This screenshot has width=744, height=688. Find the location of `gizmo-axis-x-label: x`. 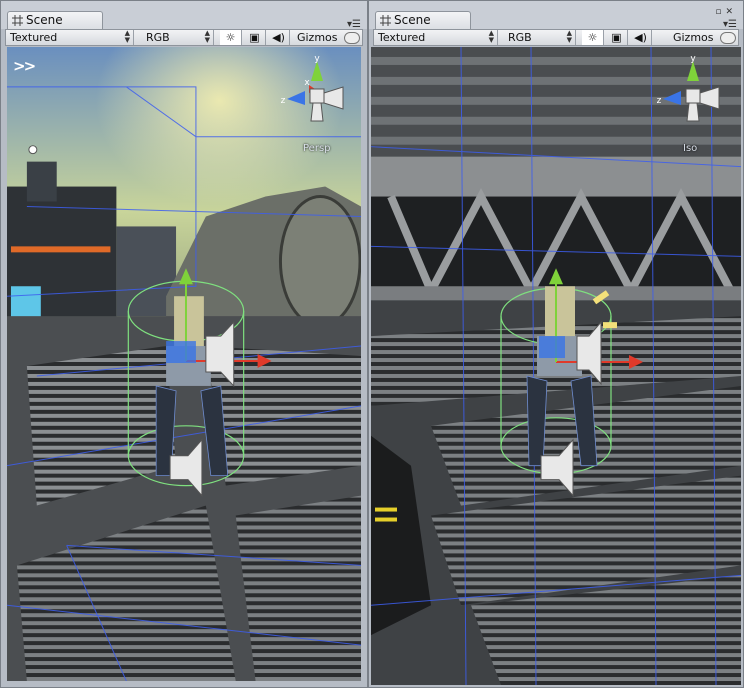

gizmo-axis-x-label: x is located at coordinates (307, 83).